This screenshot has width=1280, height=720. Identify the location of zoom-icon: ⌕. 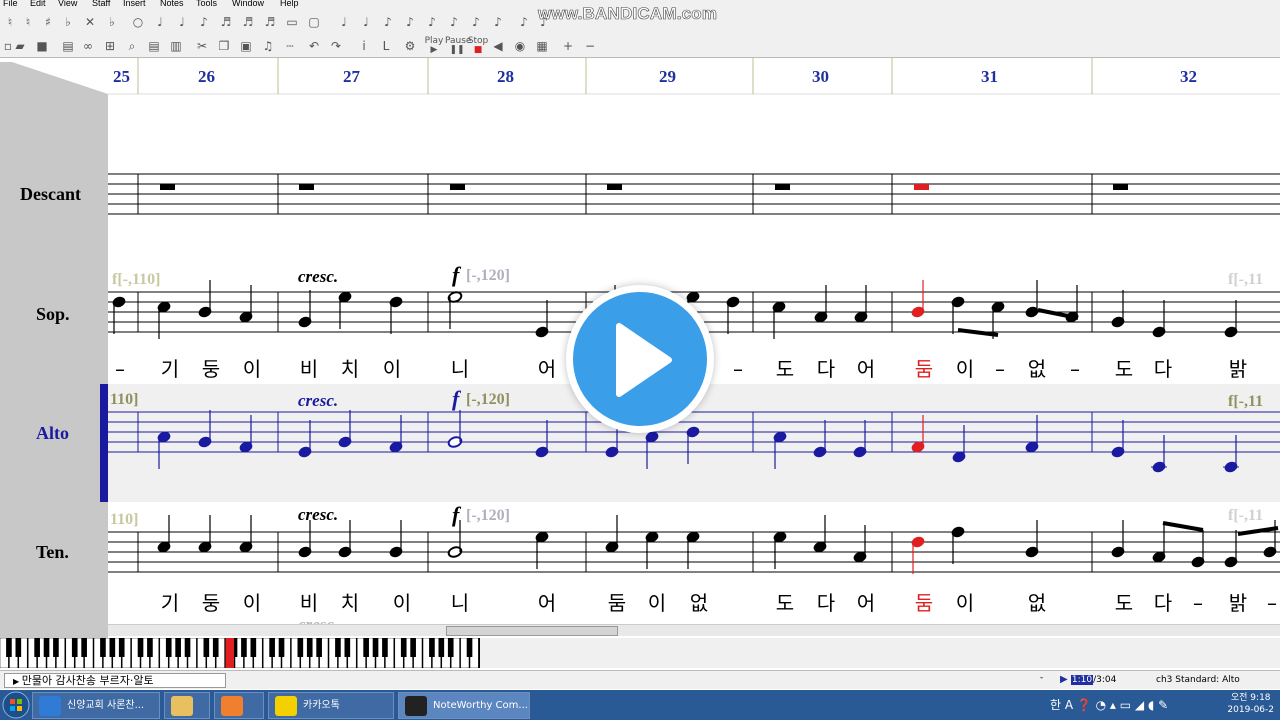
(132, 46).